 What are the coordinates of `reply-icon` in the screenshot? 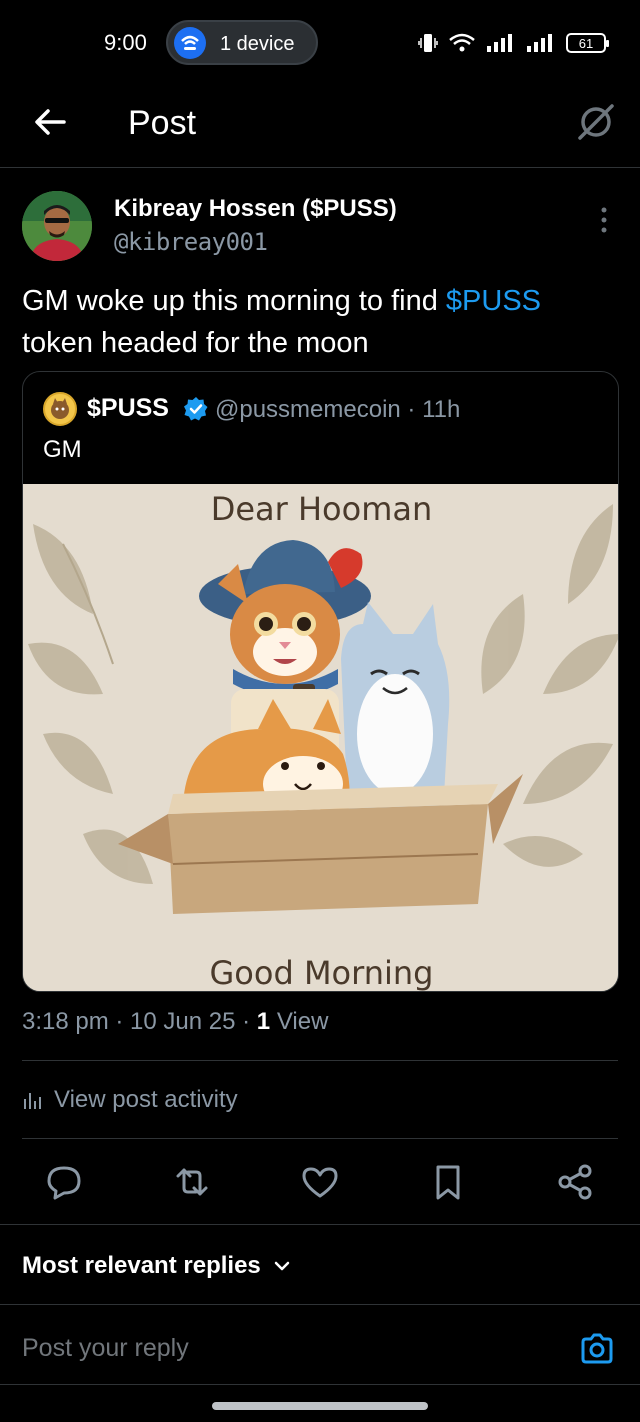 It's located at (64, 1183).